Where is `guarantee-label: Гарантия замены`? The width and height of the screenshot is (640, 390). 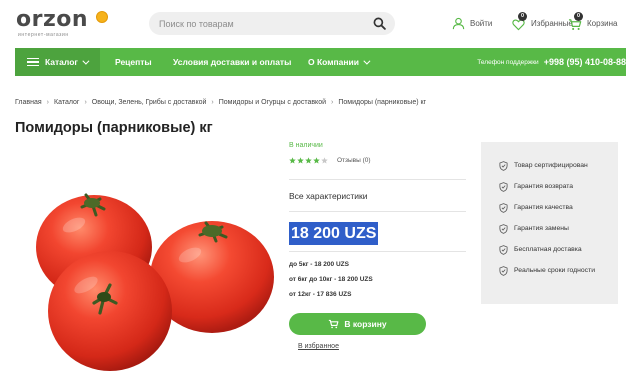
guarantee-label: Гарантия замены is located at coordinates (541, 228).